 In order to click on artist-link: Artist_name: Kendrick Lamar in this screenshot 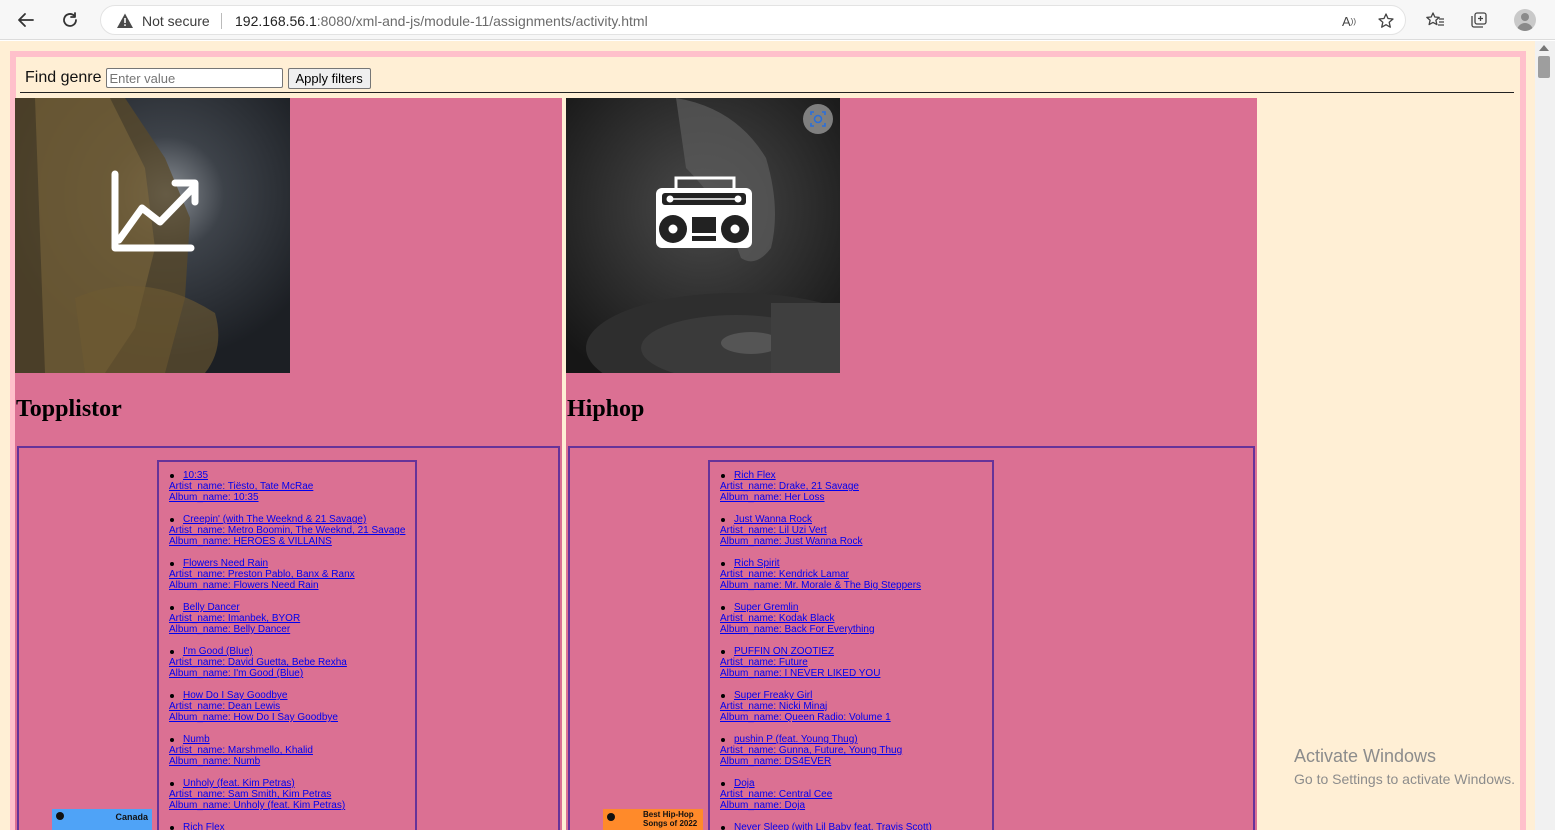, I will do `click(851, 574)`.